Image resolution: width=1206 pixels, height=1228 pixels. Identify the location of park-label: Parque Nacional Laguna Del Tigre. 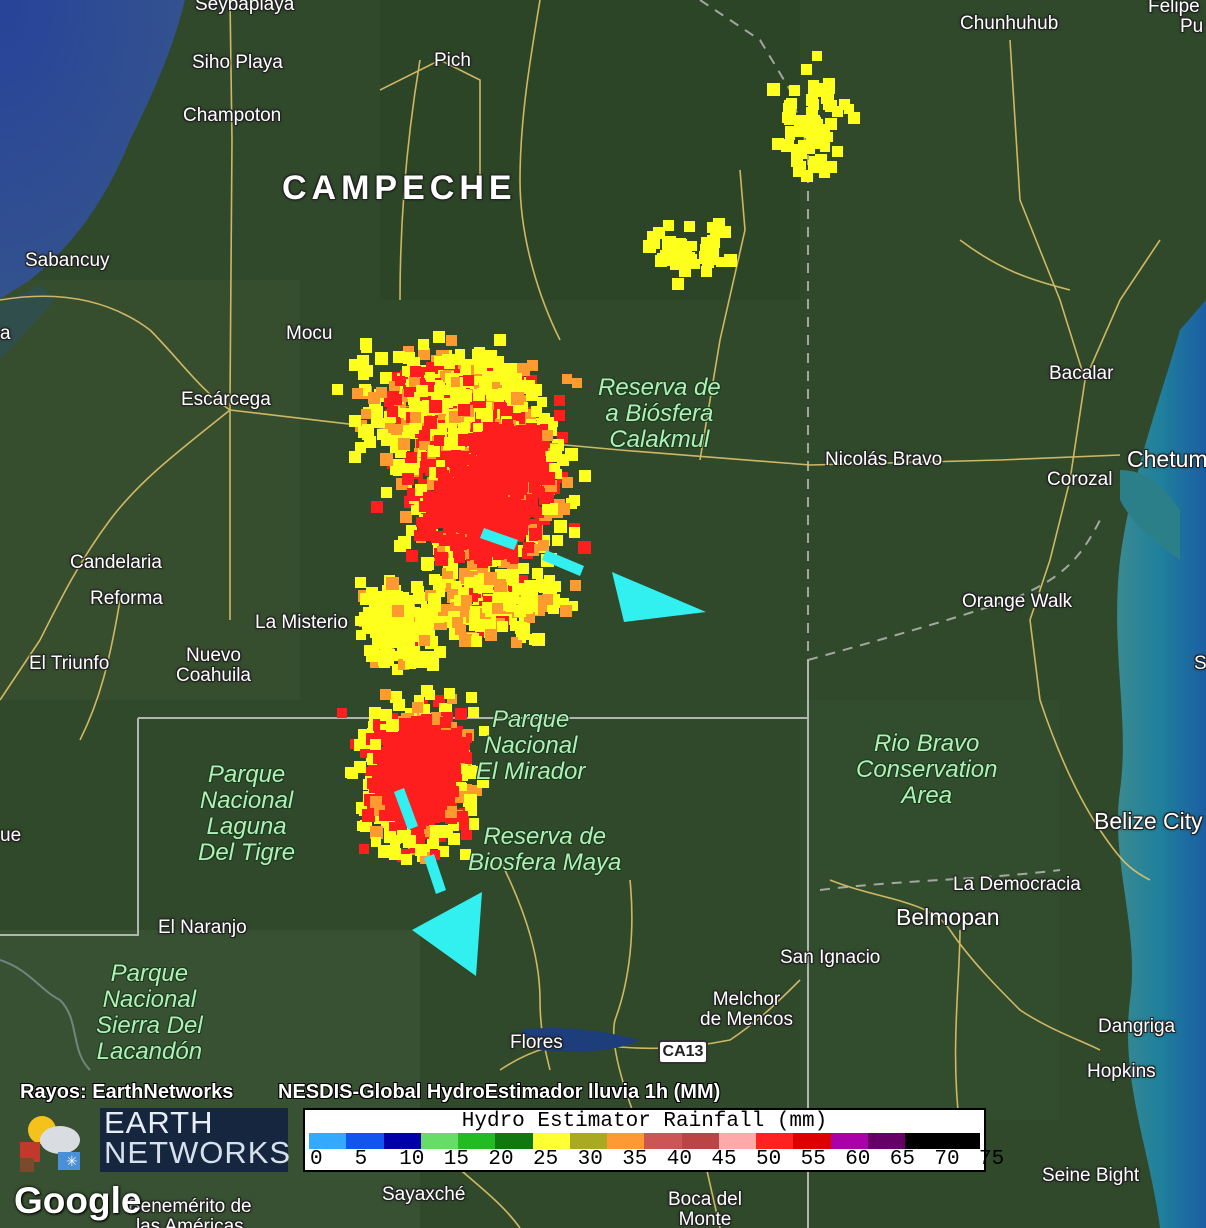
(247, 813).